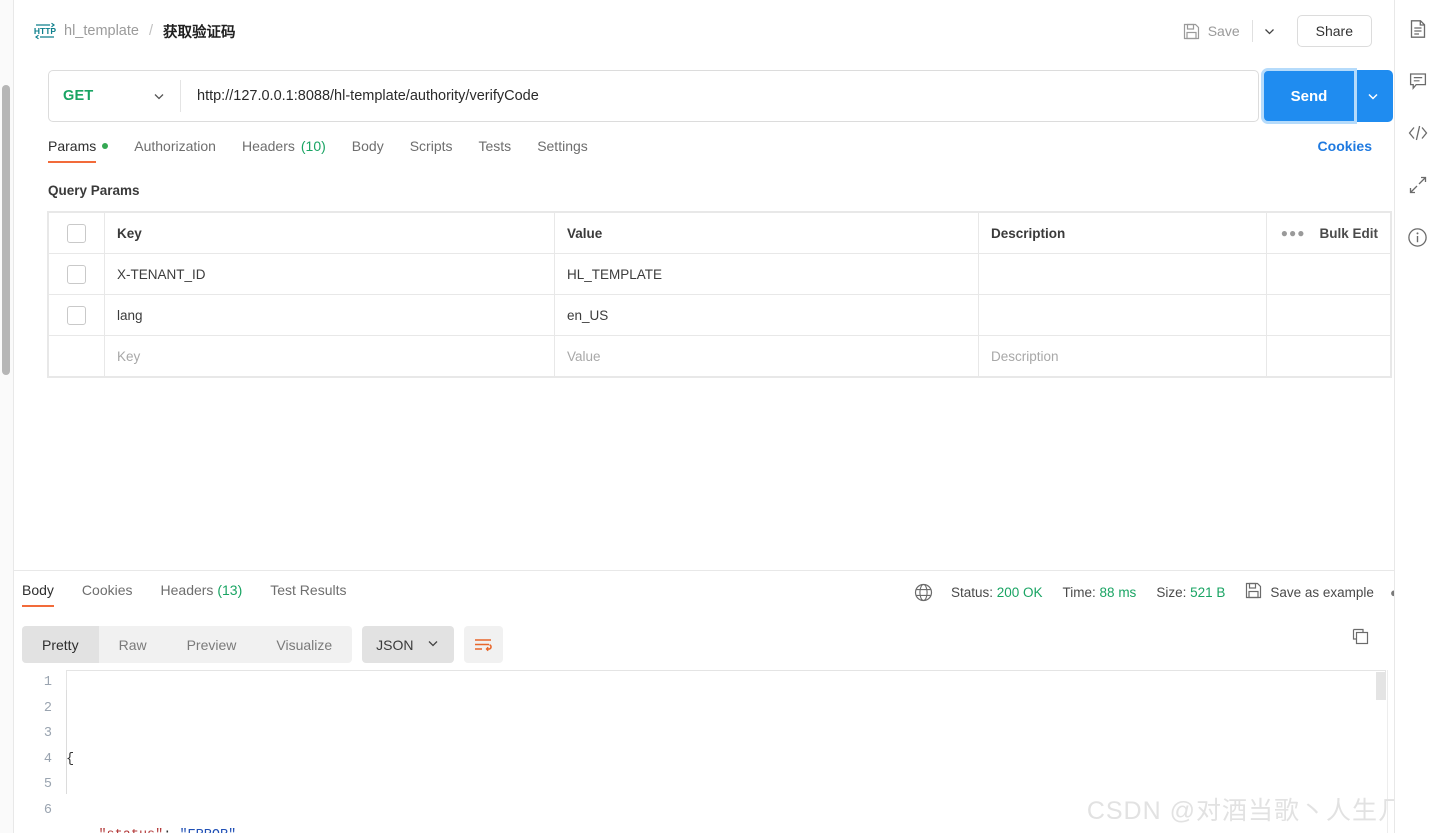 The width and height of the screenshot is (1440, 833). I want to click on tab-headers-label: Headers, so click(268, 146).